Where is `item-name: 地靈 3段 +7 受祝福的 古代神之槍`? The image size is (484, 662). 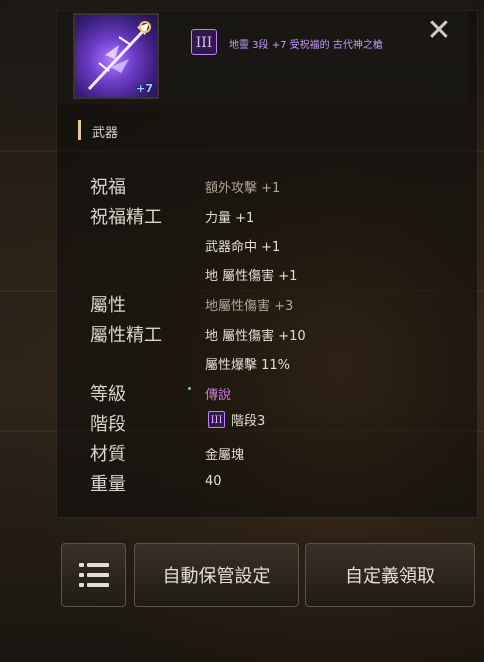 item-name: 地靈 3段 +7 受祝福的 古代神之槍 is located at coordinates (306, 45).